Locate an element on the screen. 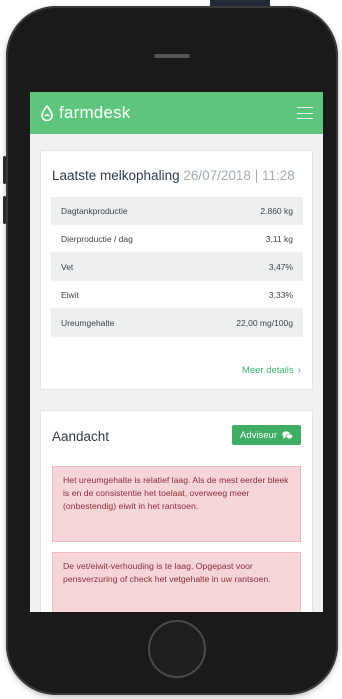  milk-collection-time: 11:28 is located at coordinates (278, 175).